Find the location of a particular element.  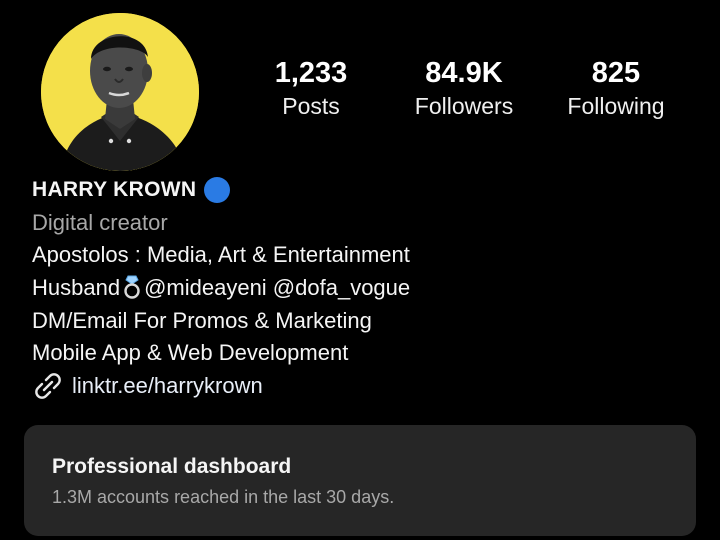

profile-link-row: linktr.ee/harrykrown is located at coordinates (362, 386).